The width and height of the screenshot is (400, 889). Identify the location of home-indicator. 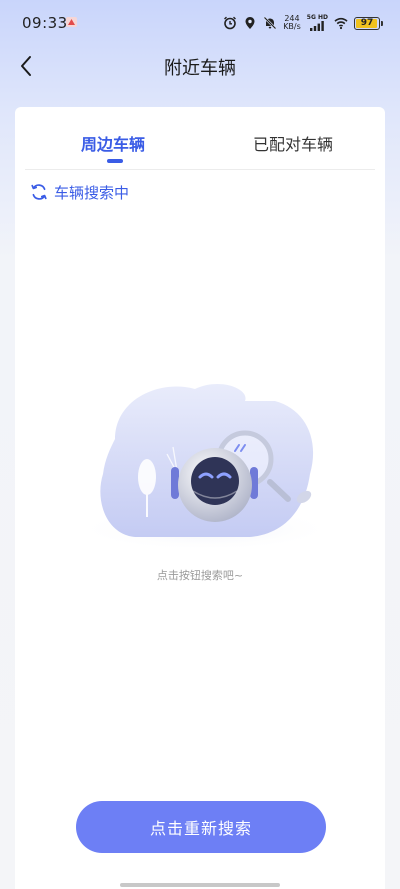
(200, 885).